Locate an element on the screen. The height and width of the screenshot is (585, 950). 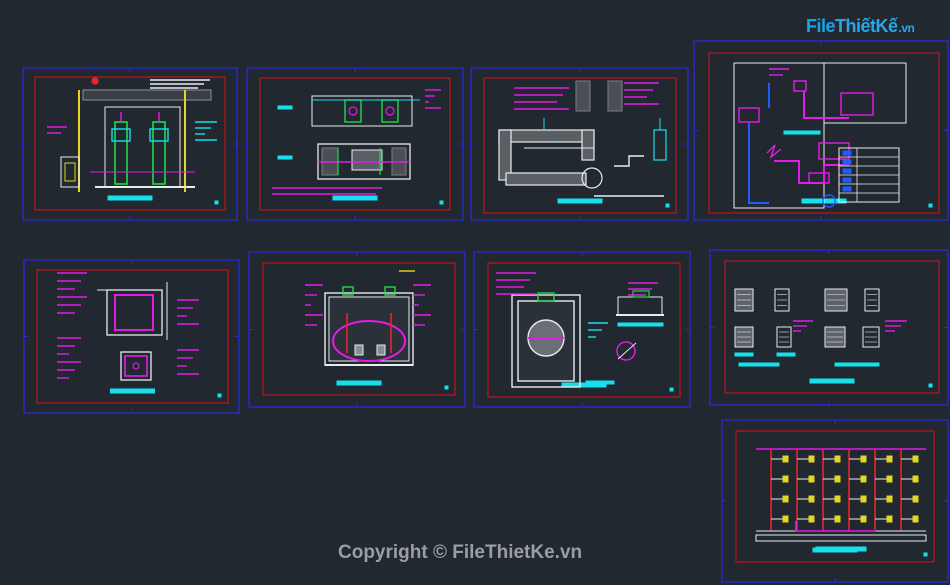
logo-text-file: File is located at coordinates (821, 25).